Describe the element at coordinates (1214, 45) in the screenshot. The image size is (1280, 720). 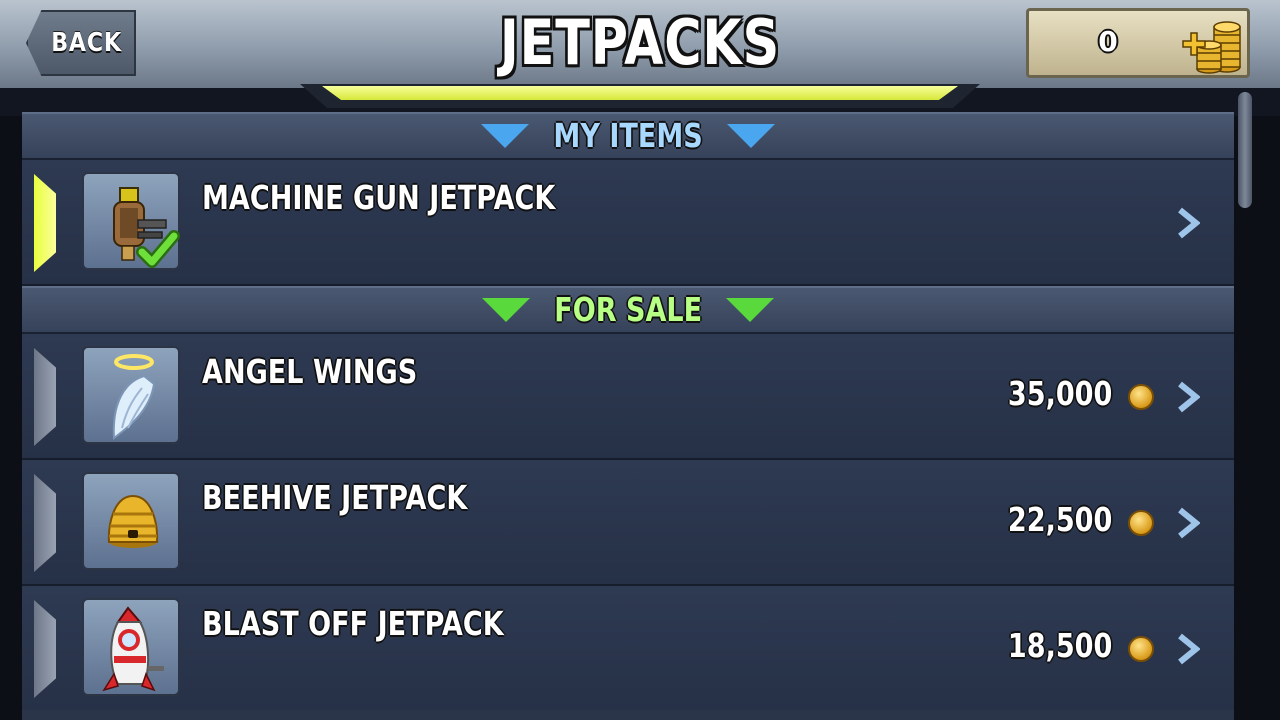
I see `coin-stack-plus-icon` at that location.